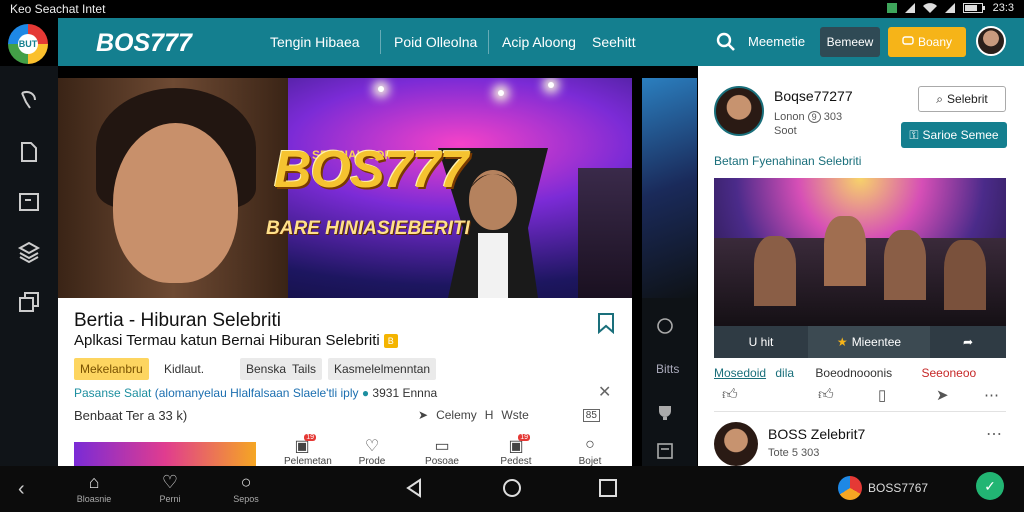  I want to click on comment-icon, so click(665, 327).